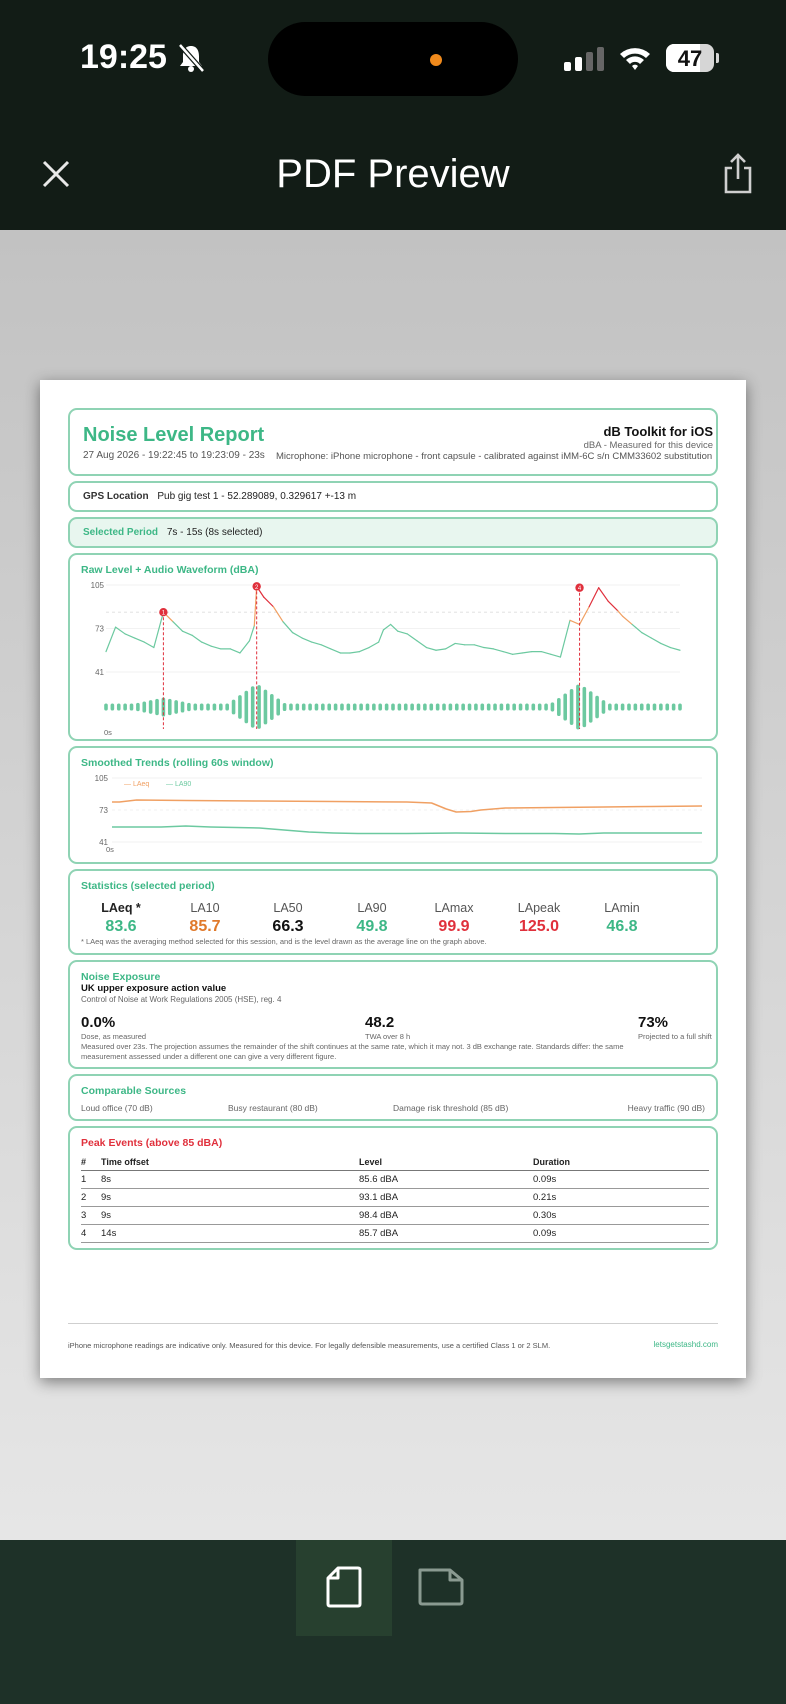  Describe the element at coordinates (91, 1215) in the screenshot. I see `table-cell: 3` at that location.